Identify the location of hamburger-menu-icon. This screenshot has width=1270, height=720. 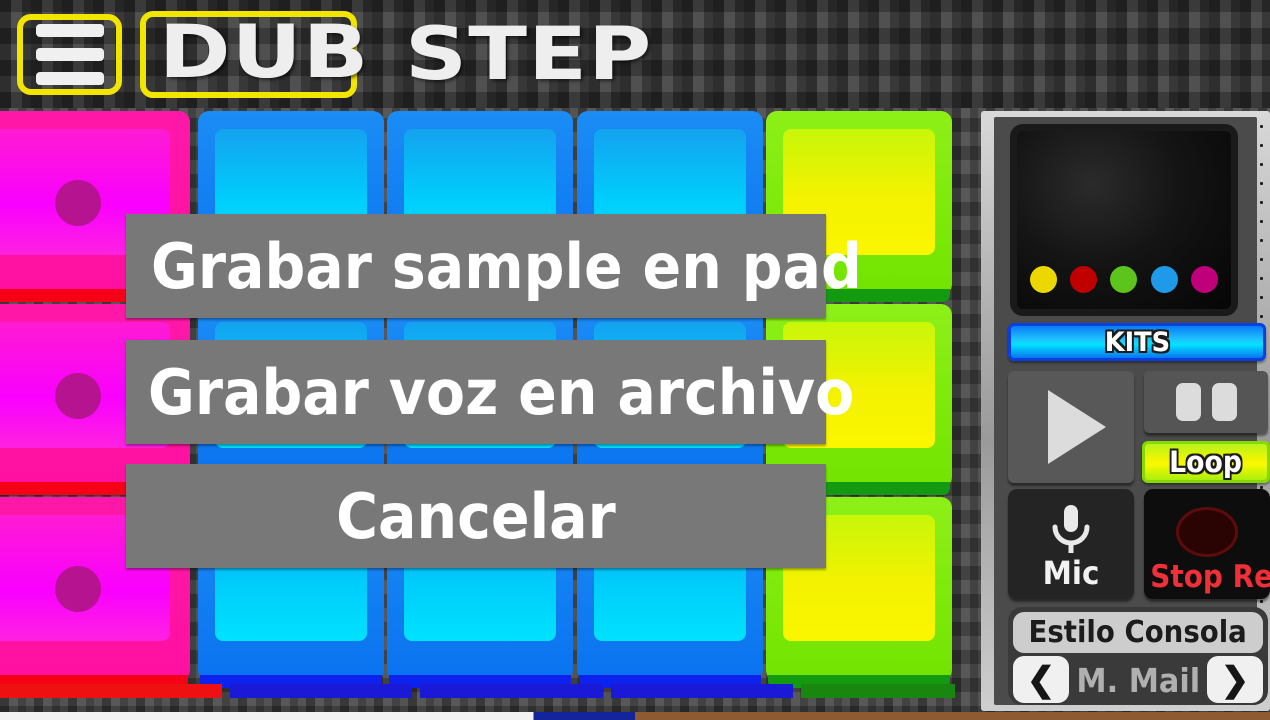
(69, 54).